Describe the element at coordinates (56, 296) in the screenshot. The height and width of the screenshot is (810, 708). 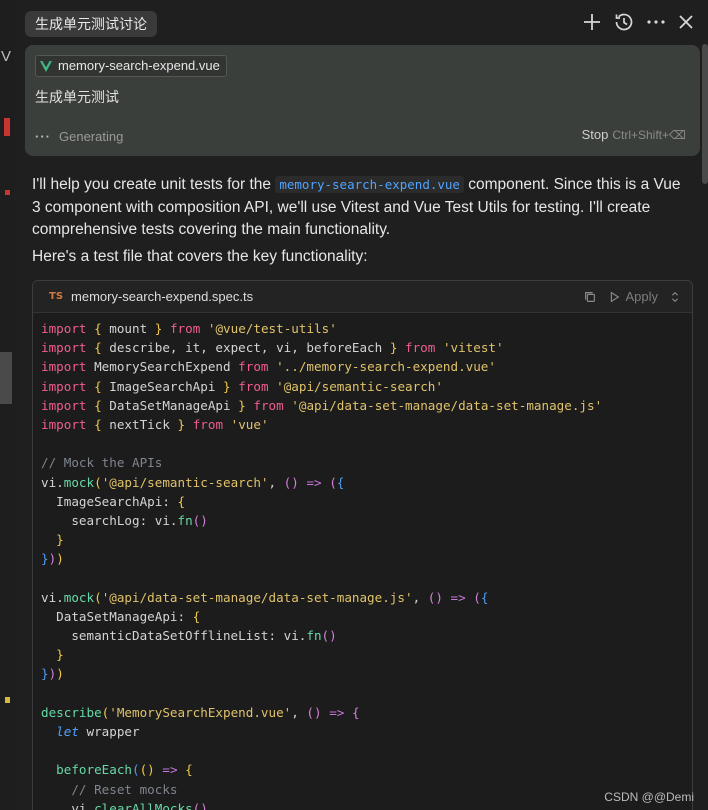
I see `typescript-icon: TS` at that location.